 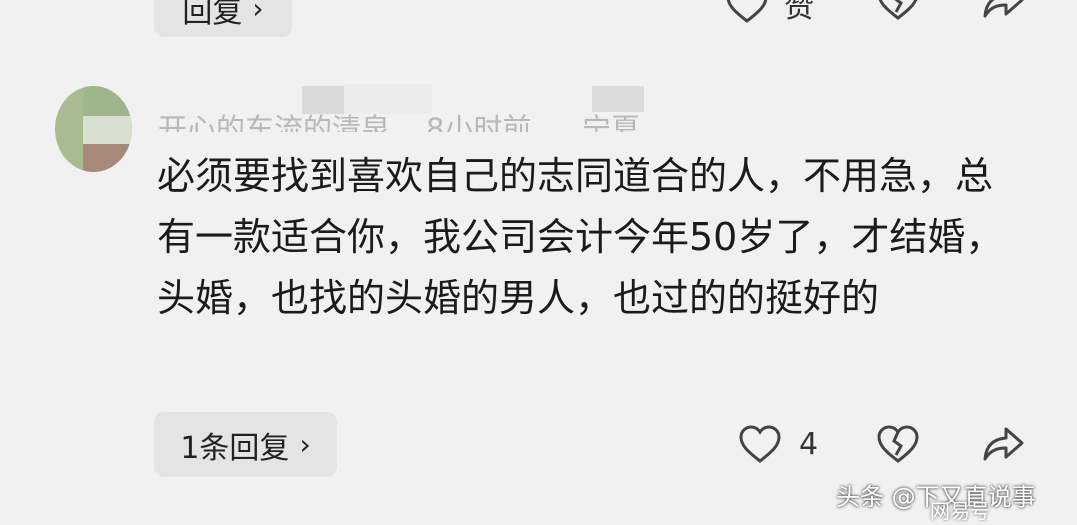 I want to click on replies-count-label: 1条回复, so click(x=235, y=448).